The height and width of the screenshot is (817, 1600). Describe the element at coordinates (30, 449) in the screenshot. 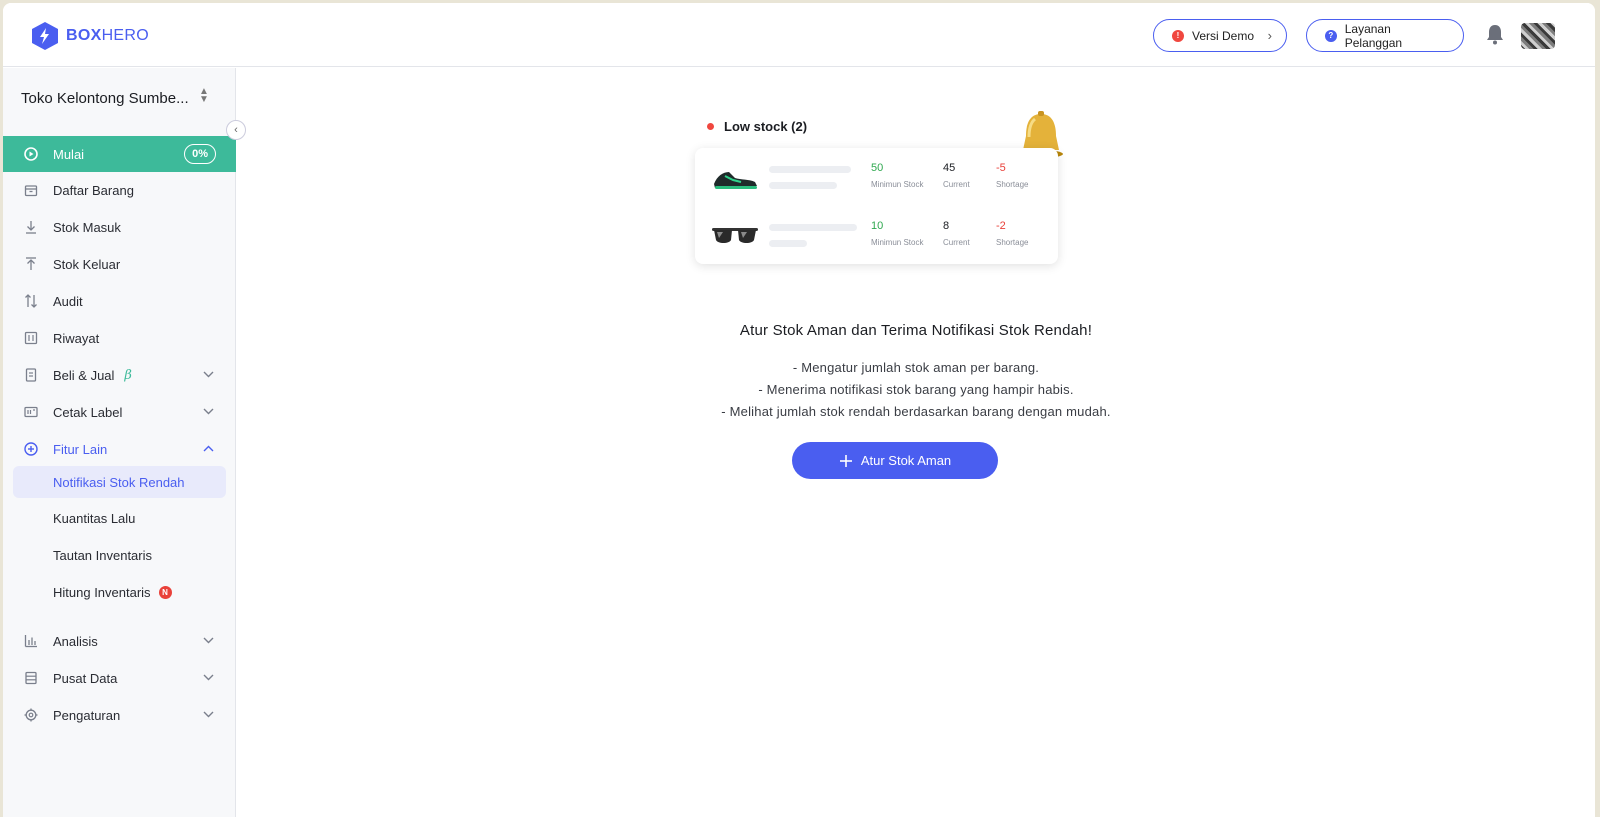

I see `plus-circle-icon` at that location.